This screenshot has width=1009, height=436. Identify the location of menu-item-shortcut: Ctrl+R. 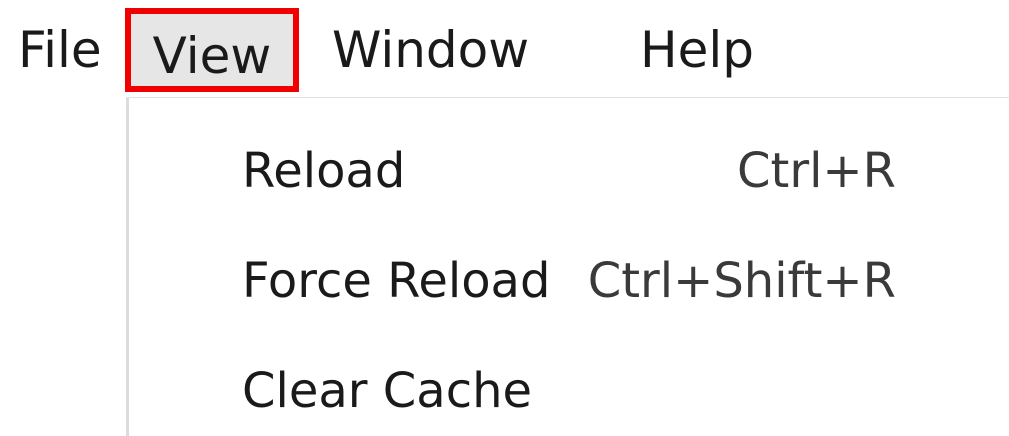
(816, 171).